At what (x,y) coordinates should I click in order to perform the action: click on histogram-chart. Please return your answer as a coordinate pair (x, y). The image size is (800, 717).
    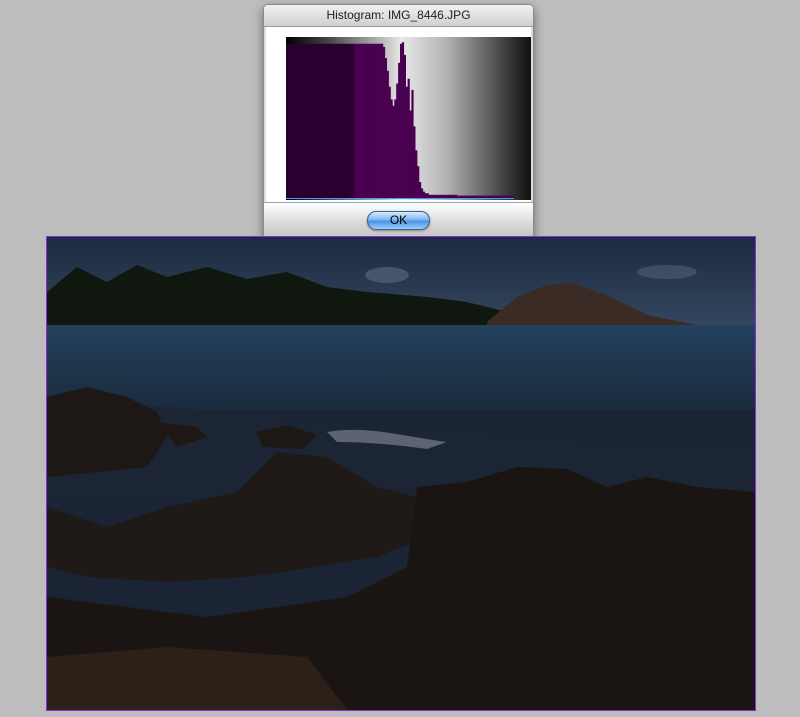
    Looking at the image, I should click on (400, 120).